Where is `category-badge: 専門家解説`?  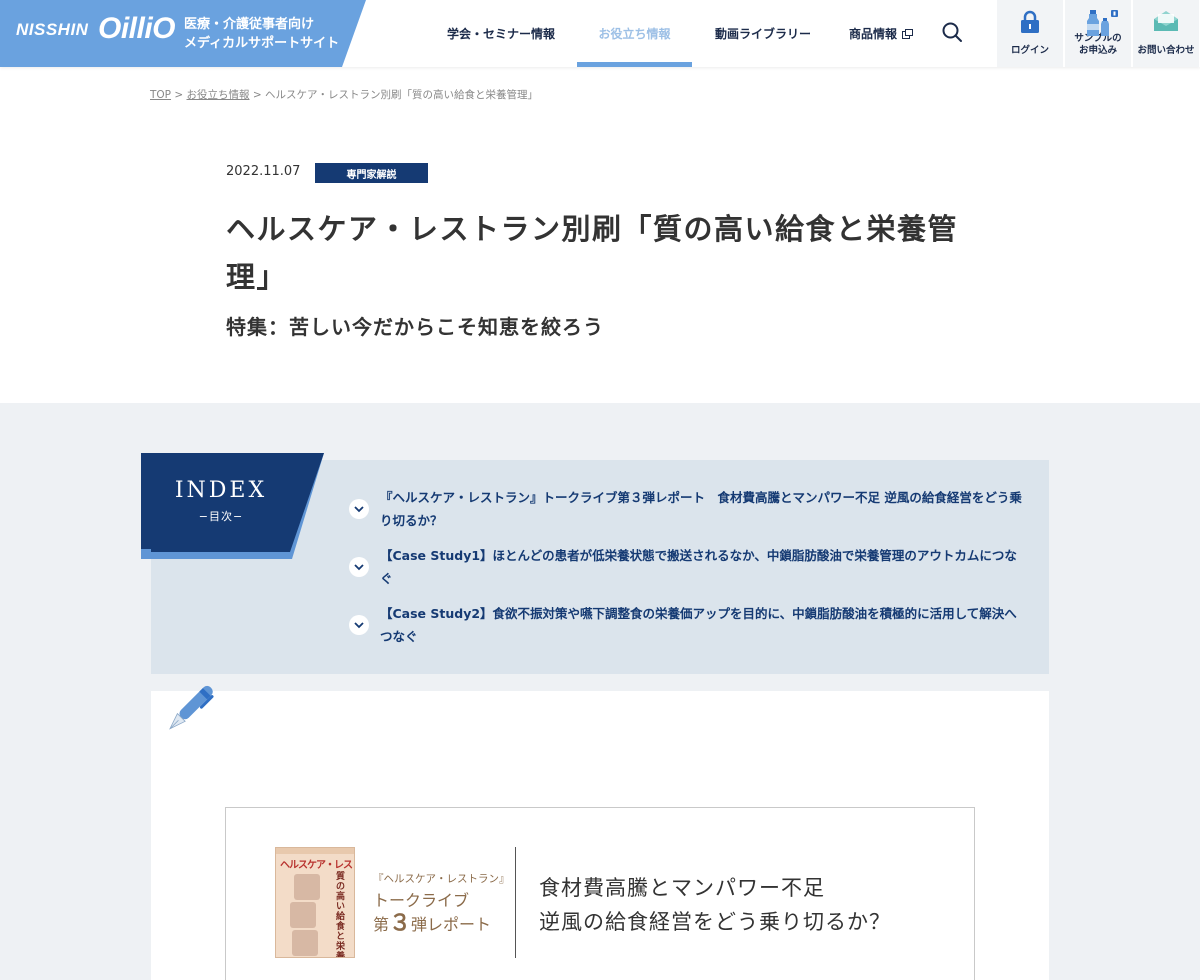 category-badge: 専門家解説 is located at coordinates (371, 173).